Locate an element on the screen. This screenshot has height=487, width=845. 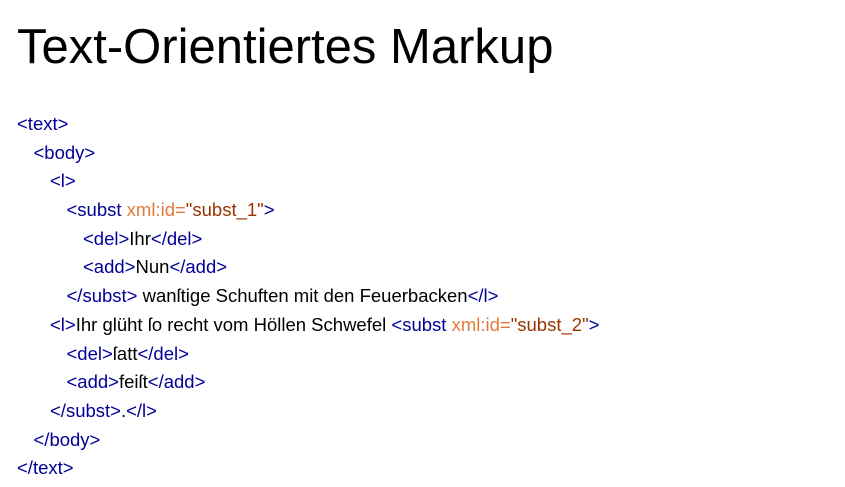
code-tag: </body> is located at coordinates (67, 439).